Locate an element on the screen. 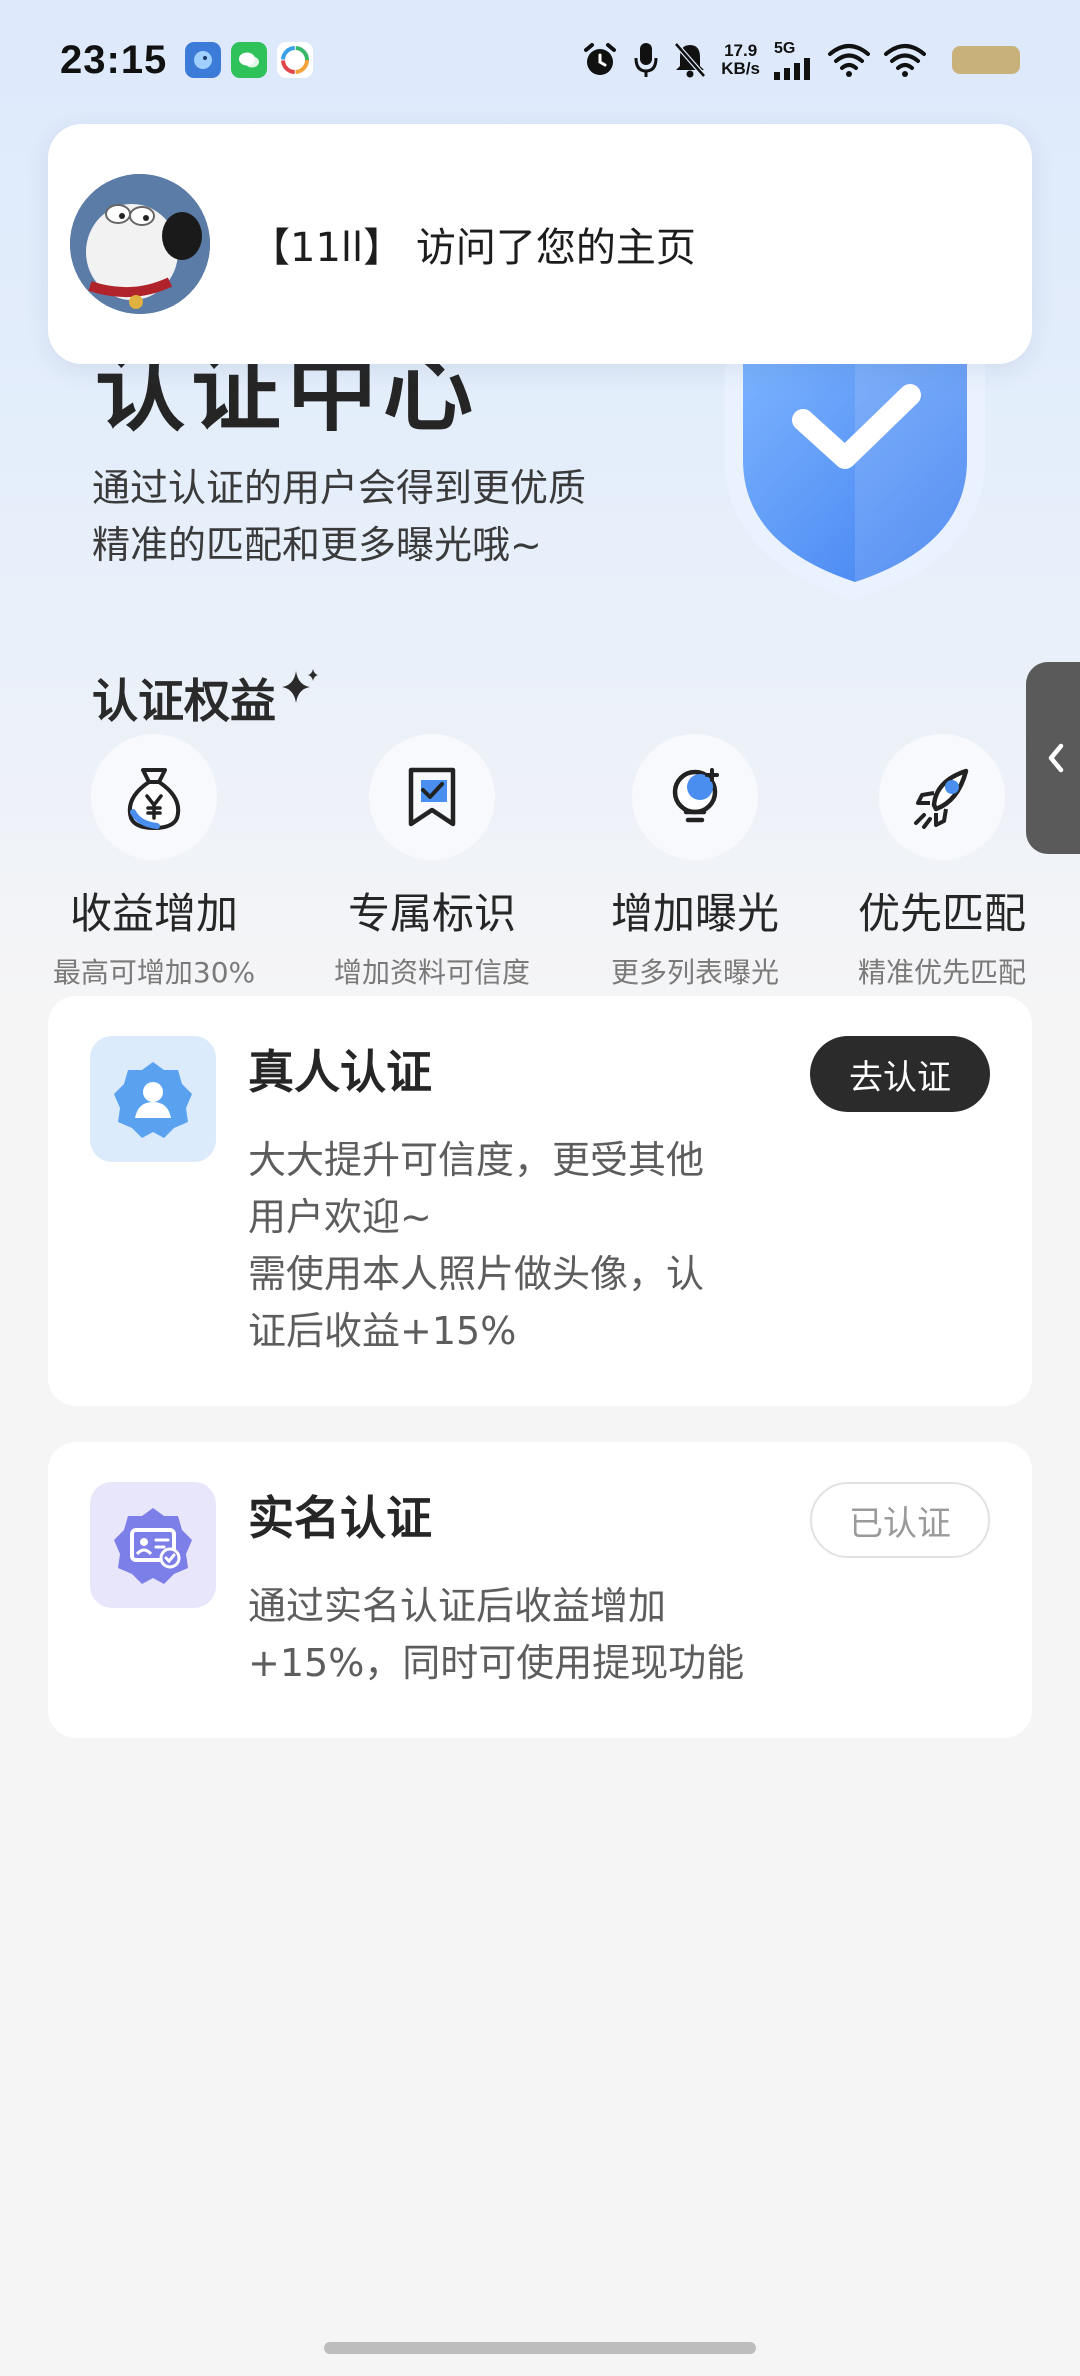 This screenshot has width=1080, height=2376. network-type: 5G is located at coordinates (785, 48).